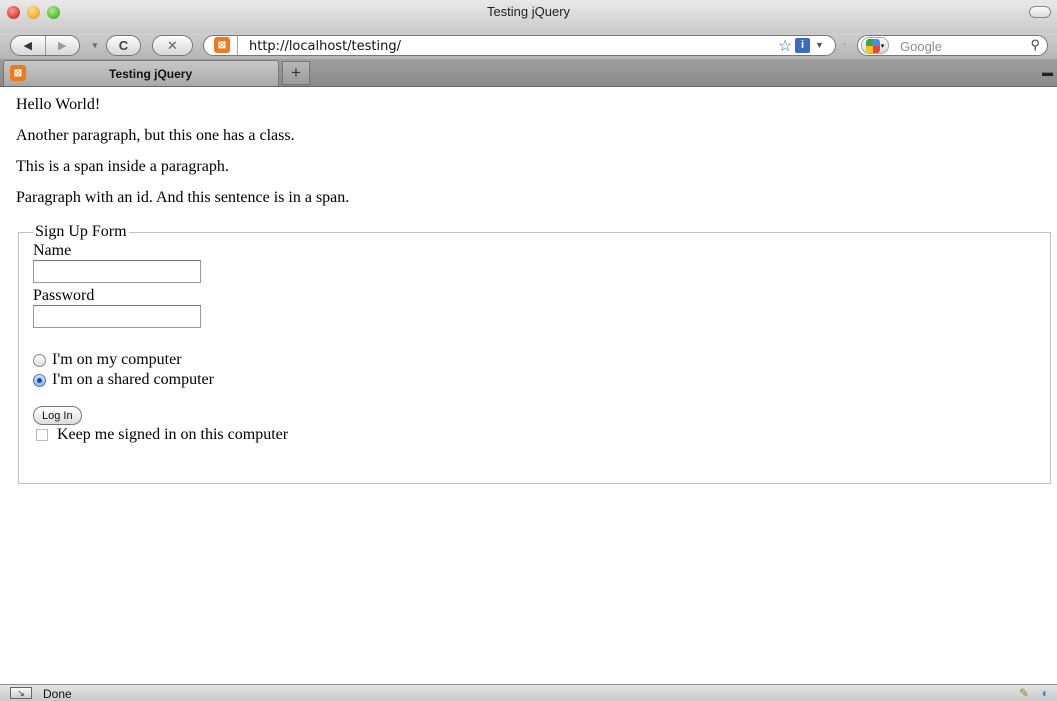 This screenshot has height=701, width=1057. What do you see at coordinates (21, 693) in the screenshot?
I see `status-resize-icon: ↘` at bounding box center [21, 693].